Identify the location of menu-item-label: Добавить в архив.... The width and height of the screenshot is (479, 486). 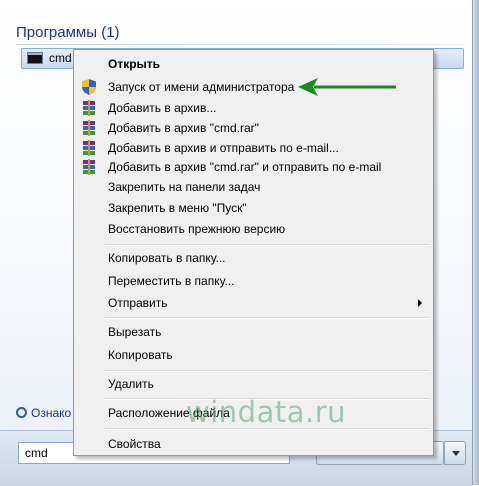
(162, 108).